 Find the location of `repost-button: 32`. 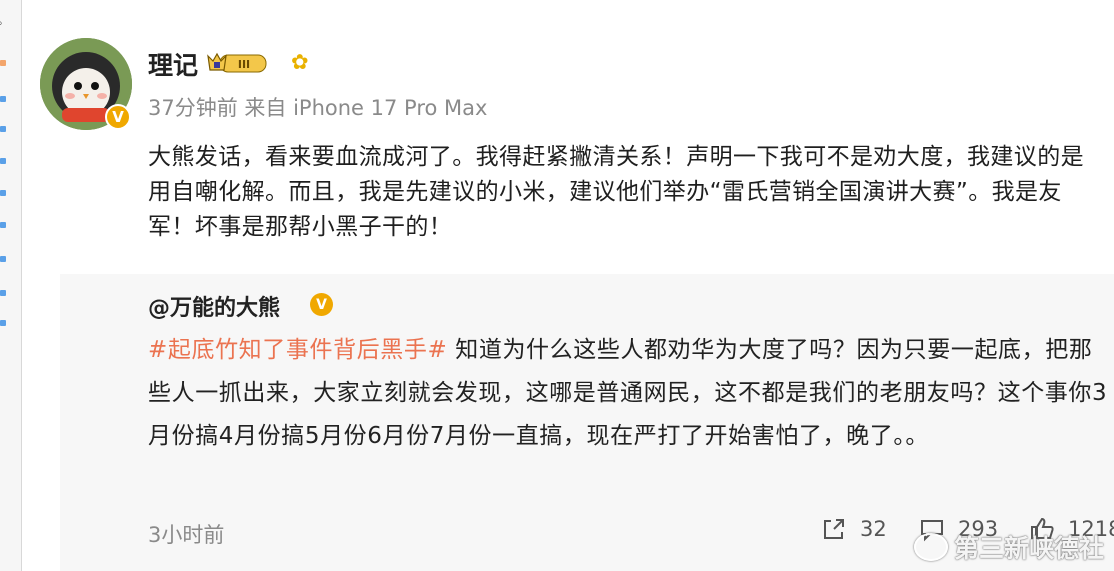

repost-button: 32 is located at coordinates (853, 529).